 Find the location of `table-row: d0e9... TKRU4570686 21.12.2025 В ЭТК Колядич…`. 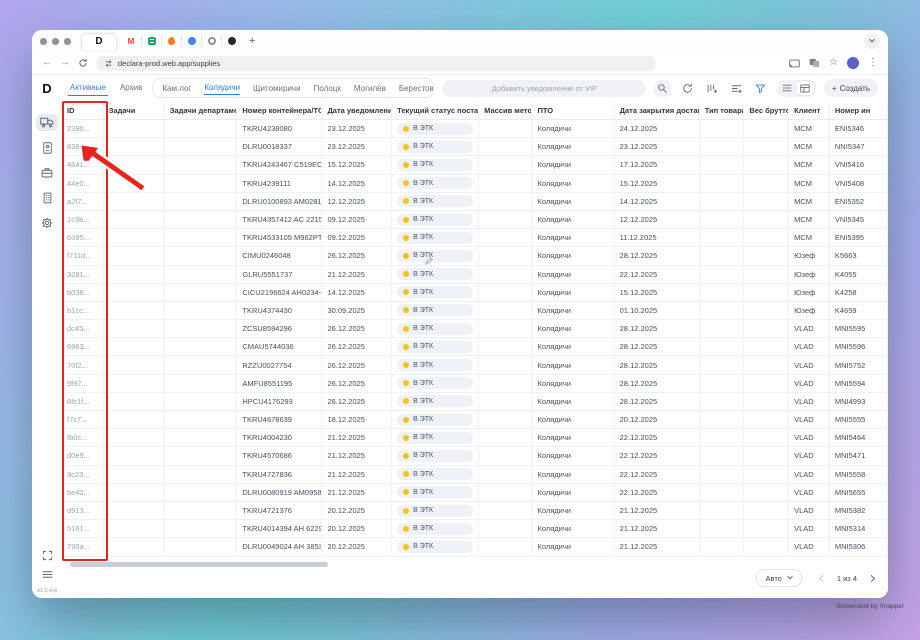

table-row: d0e9... TKRU4570686 21.12.2025 В ЭТК Колядич… is located at coordinates (475, 456).